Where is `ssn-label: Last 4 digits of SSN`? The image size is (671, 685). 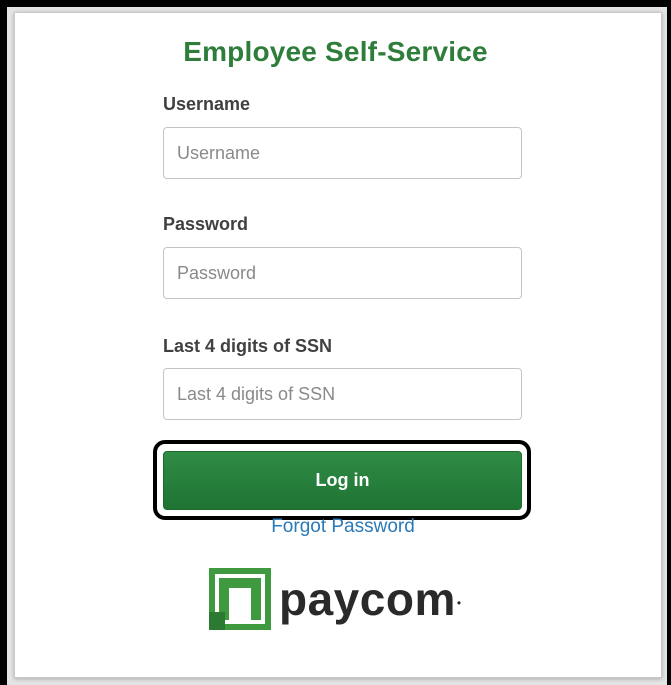 ssn-label: Last 4 digits of SSN is located at coordinates (248, 346).